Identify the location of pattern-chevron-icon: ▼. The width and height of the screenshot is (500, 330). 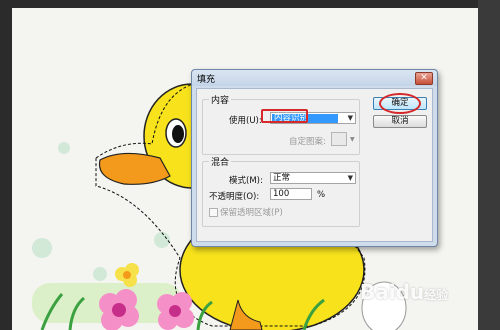
(352, 139).